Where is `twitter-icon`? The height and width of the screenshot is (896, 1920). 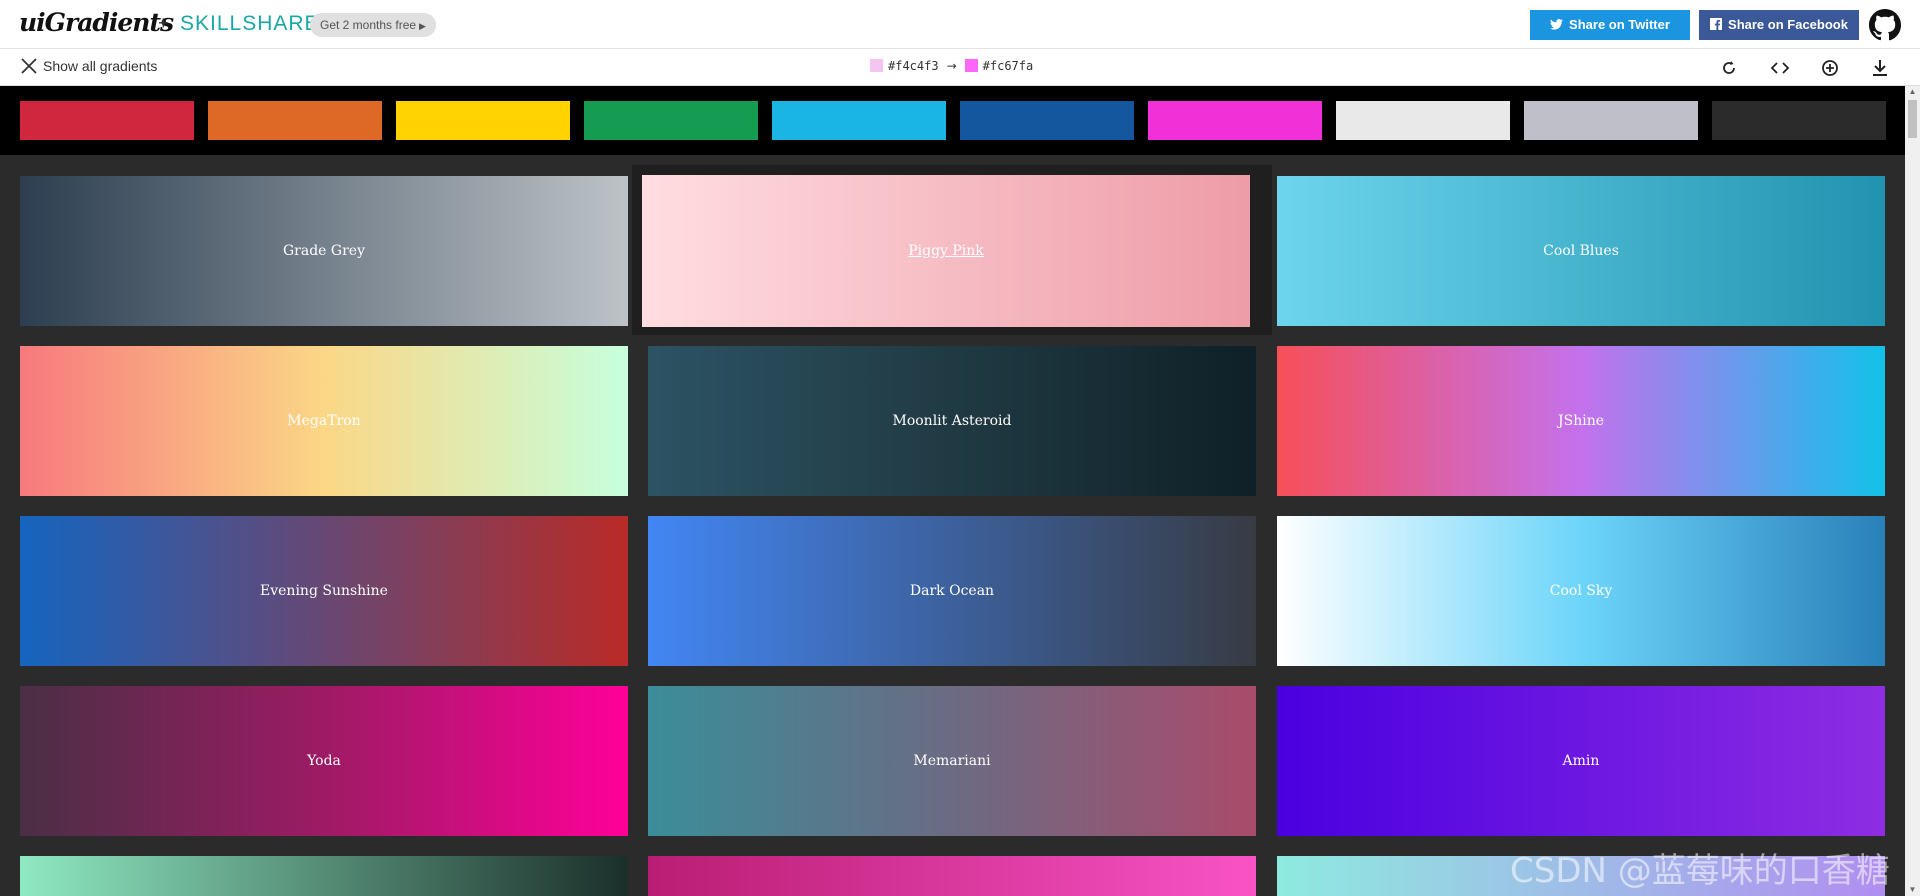 twitter-icon is located at coordinates (1557, 25).